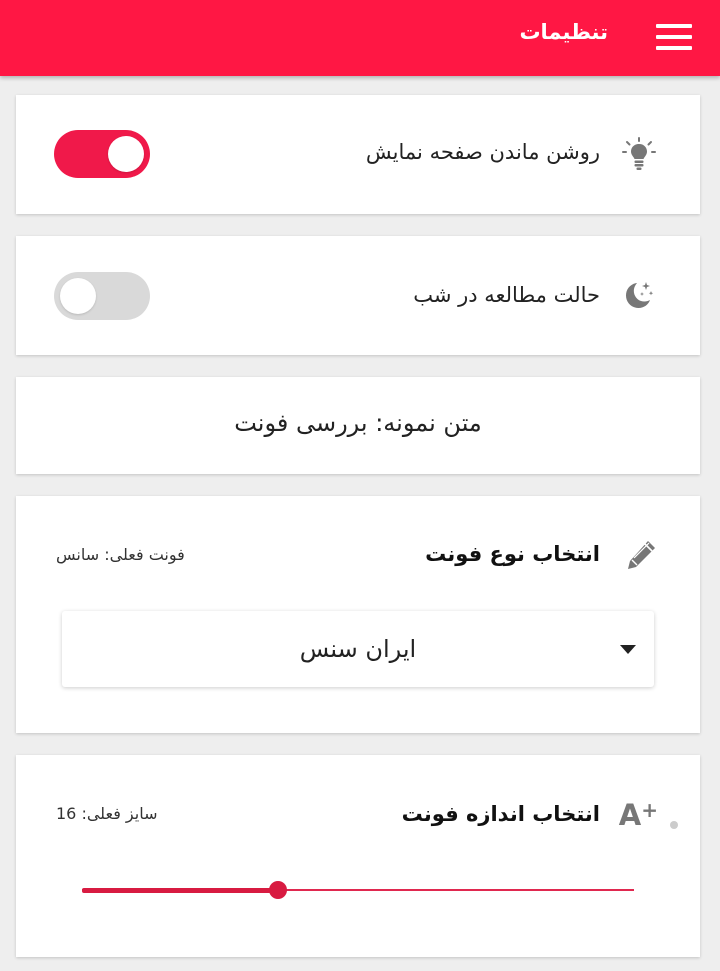 The image size is (720, 971). Describe the element at coordinates (649, 810) in the screenshot. I see `font-size-icon-plus: +` at that location.